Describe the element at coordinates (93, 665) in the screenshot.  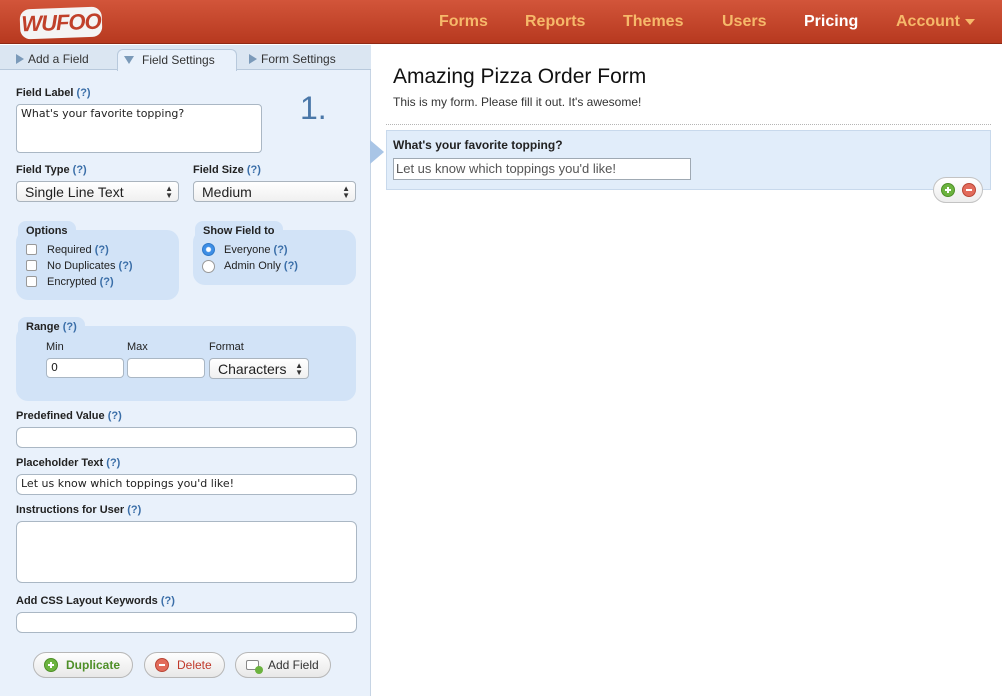
I see `duplicate-label: Duplicate` at that location.